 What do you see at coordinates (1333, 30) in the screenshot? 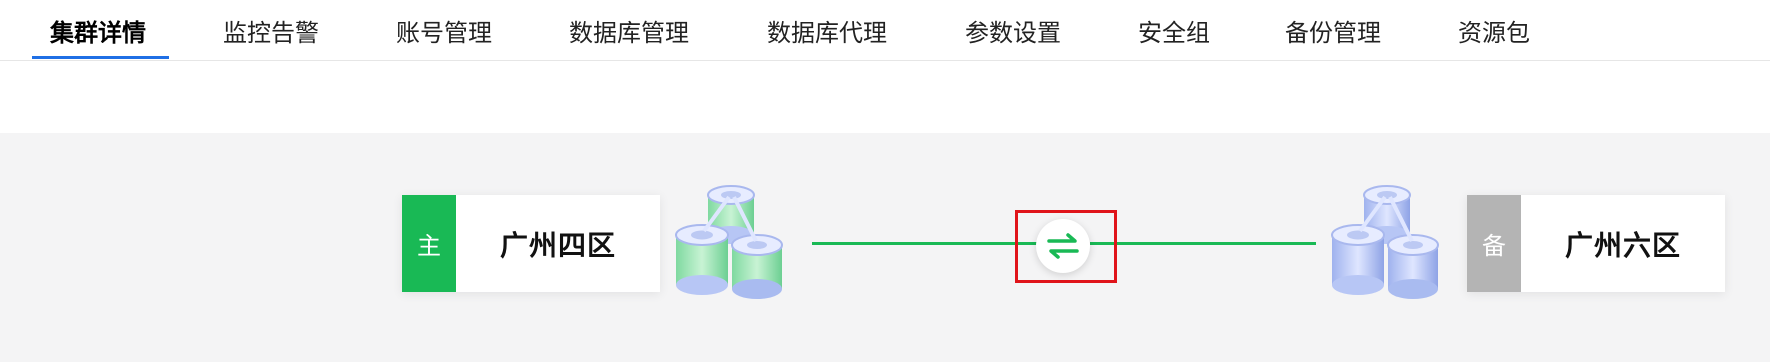
I see `tab-backup-management: 备份管理` at bounding box center [1333, 30].